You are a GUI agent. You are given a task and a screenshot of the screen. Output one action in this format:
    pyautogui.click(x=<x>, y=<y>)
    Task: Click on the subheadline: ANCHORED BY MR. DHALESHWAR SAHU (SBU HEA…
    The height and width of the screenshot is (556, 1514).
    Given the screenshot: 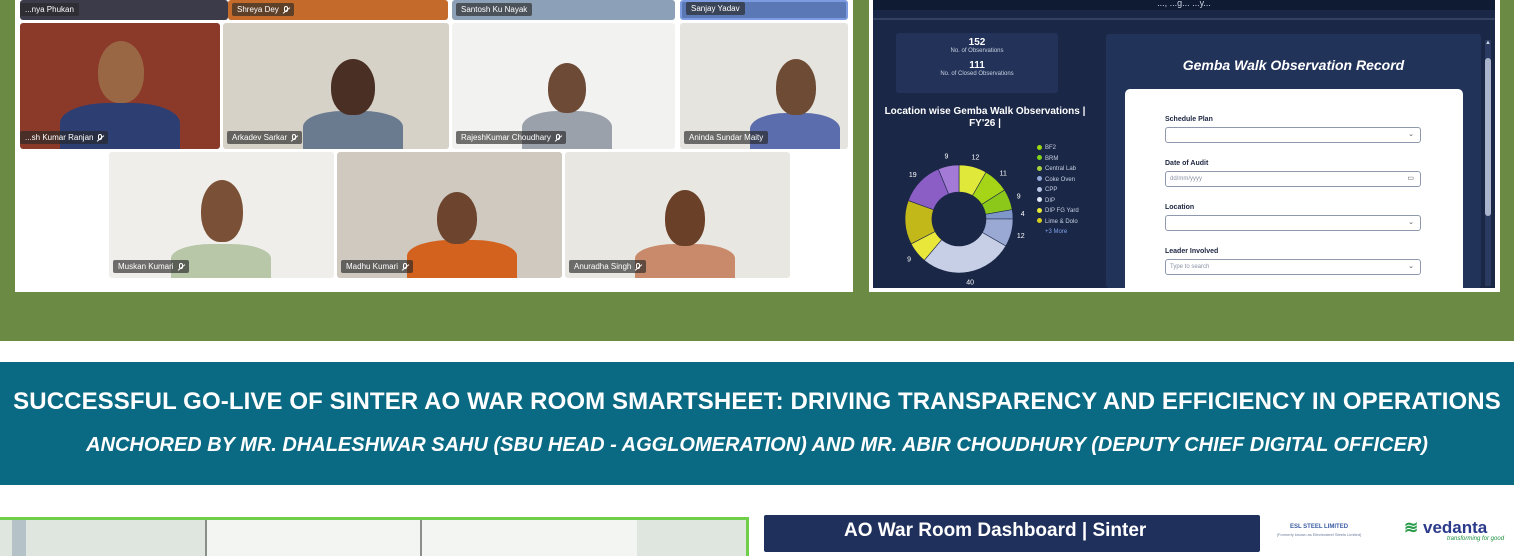 What is the action you would take?
    pyautogui.click(x=757, y=445)
    